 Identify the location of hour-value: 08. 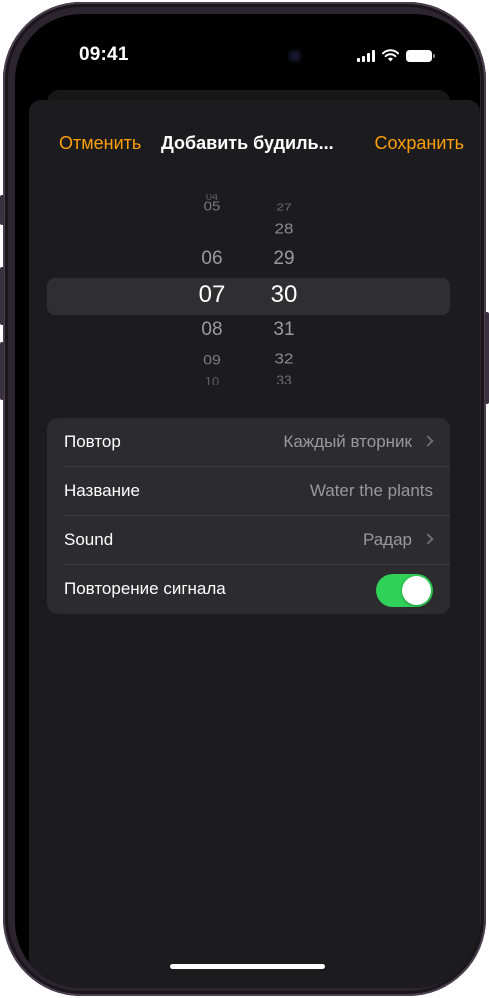
(212, 329).